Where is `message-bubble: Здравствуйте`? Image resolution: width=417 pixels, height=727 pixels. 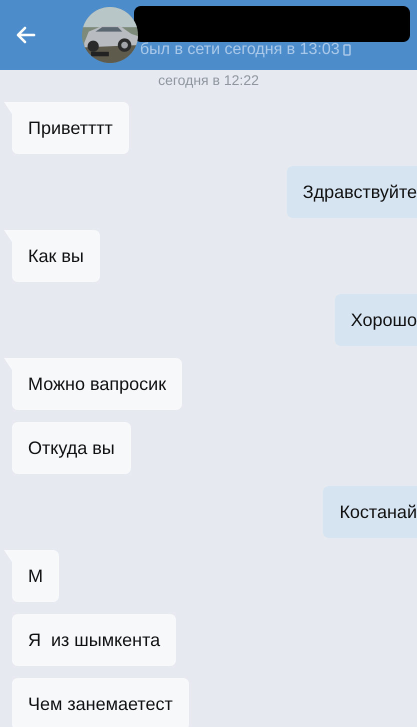
message-bubble: Здравствуйте is located at coordinates (351, 192).